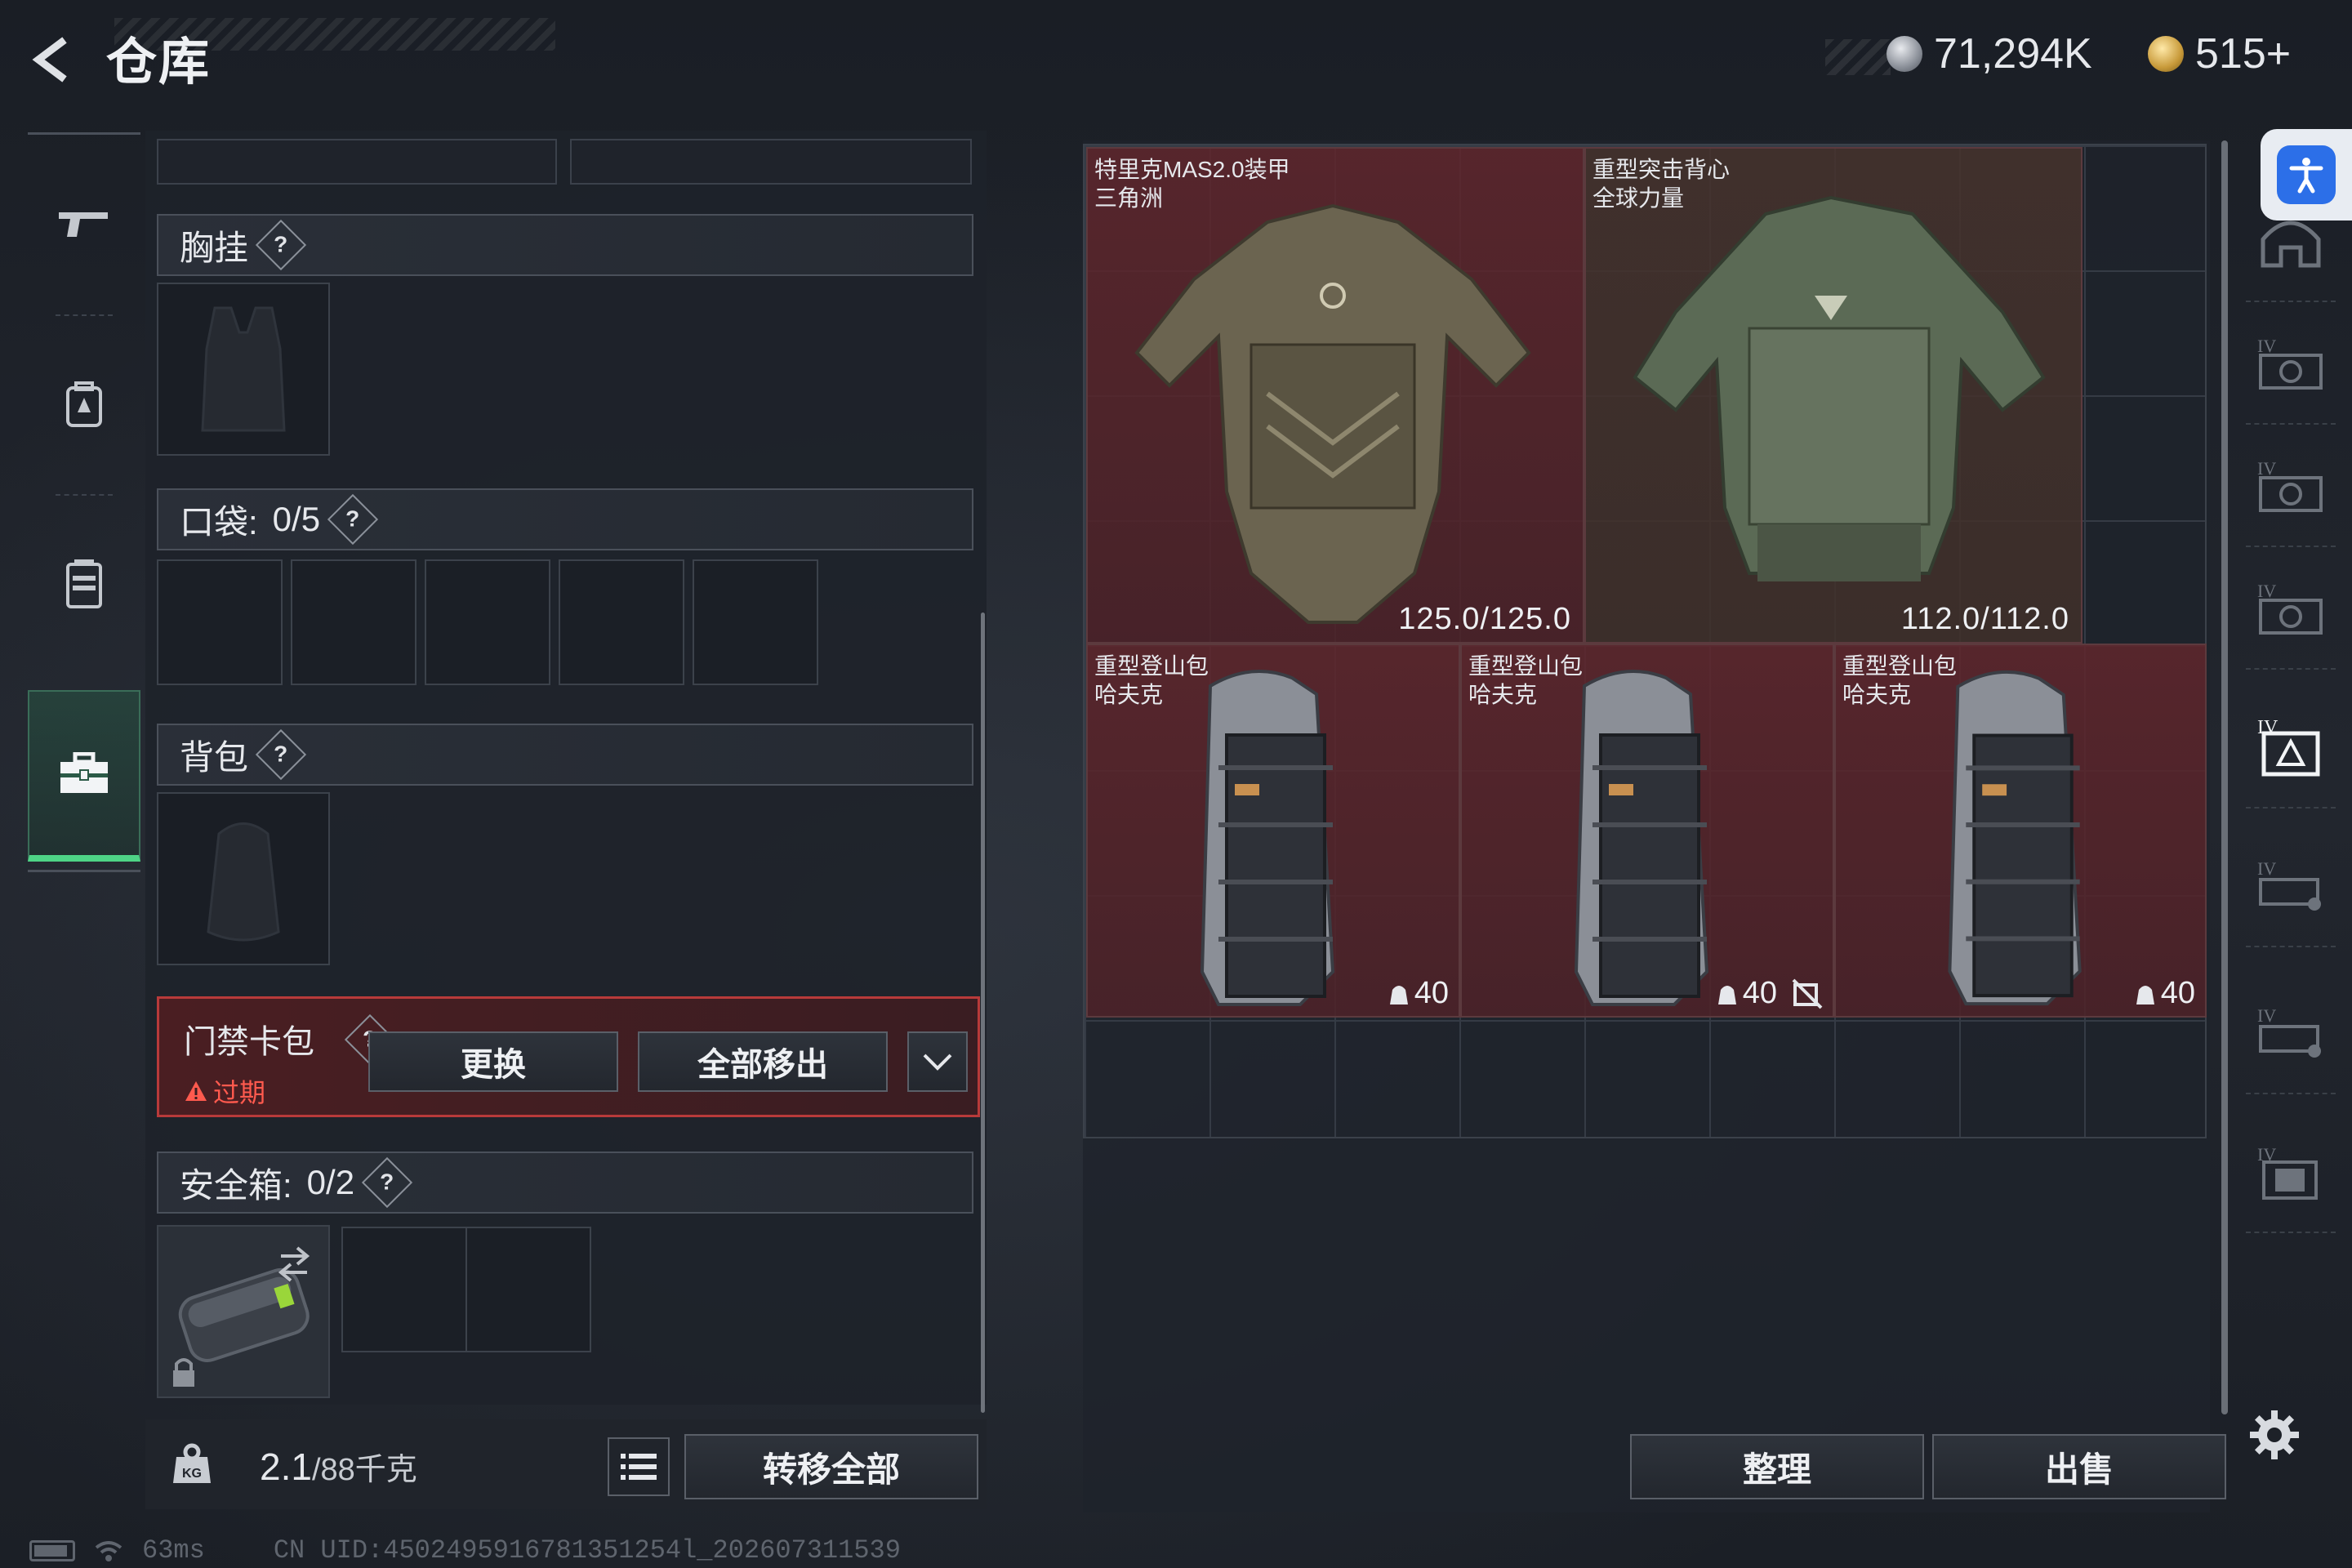 Image resolution: width=2352 pixels, height=1568 pixels. Describe the element at coordinates (243, 369) in the screenshot. I see `chest-rig-slot` at that location.